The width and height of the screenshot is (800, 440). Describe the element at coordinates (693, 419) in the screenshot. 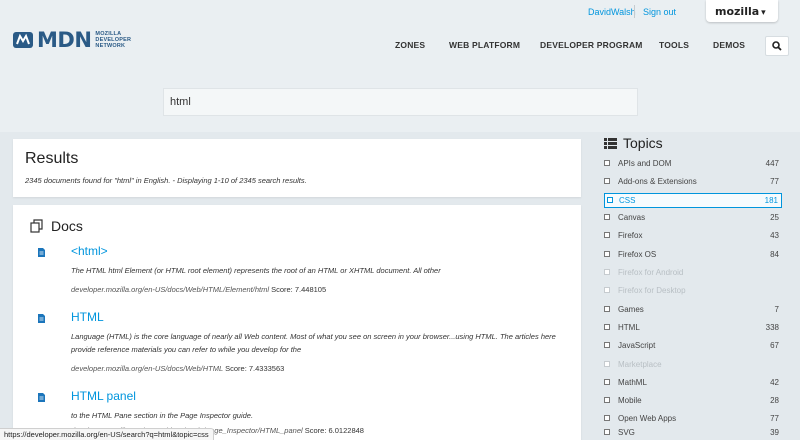

I see `topic-filter-open-web-apps: Open Web Apps 77` at that location.